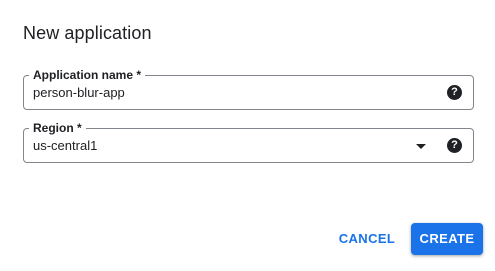  I want to click on dropdown-arrow-icon, so click(421, 146).